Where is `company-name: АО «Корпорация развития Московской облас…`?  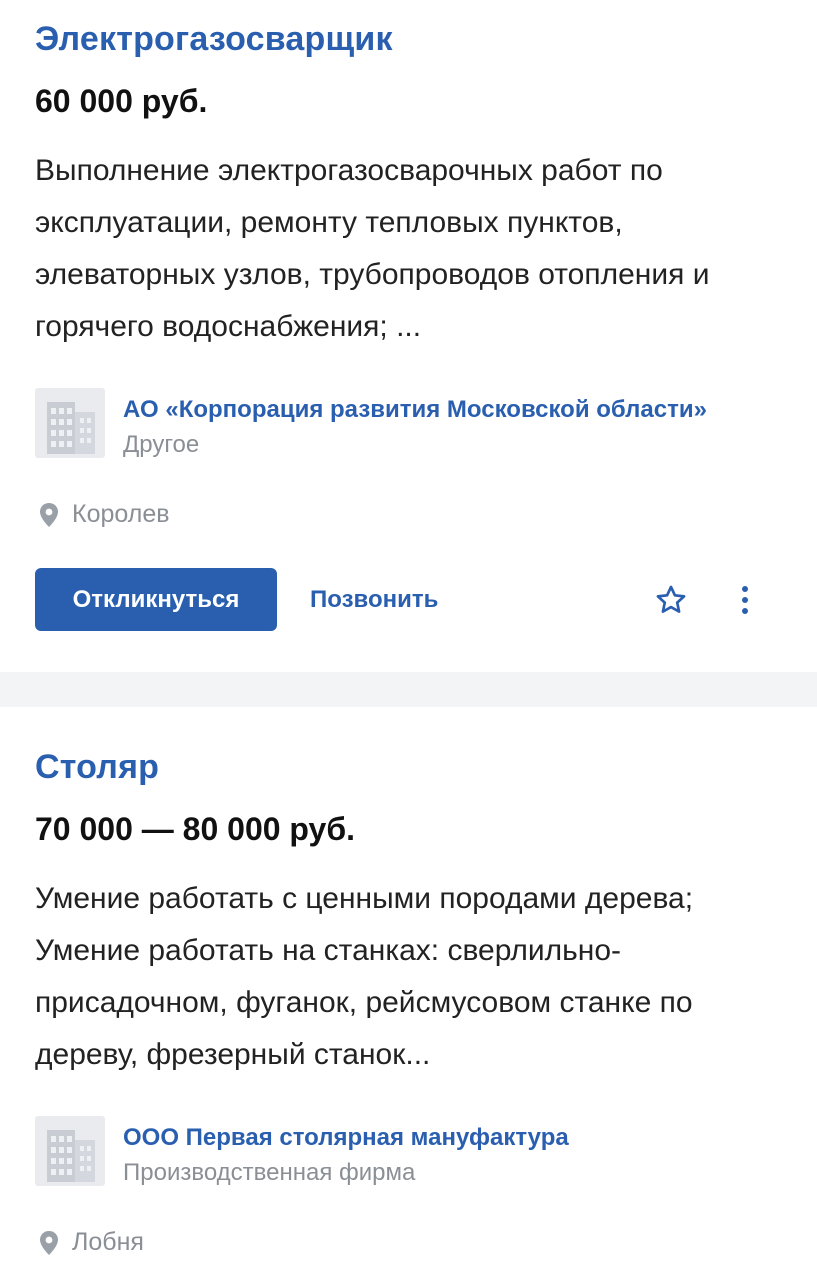
company-name: АО «Корпорация развития Московской облас… is located at coordinates (415, 410).